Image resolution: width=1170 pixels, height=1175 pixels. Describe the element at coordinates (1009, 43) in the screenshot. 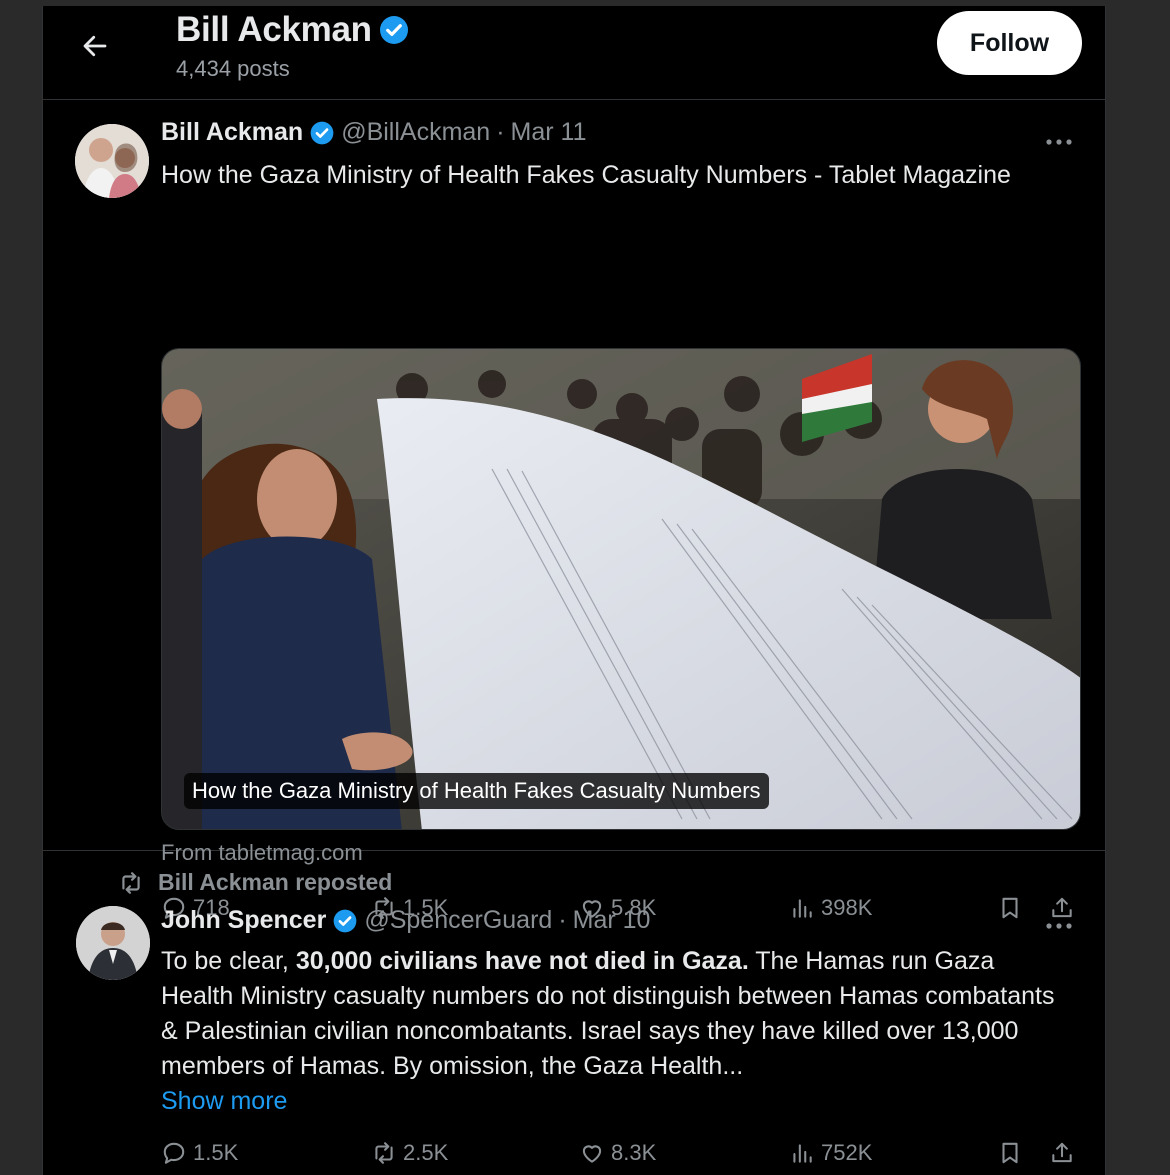

I see `follow-button: Follow` at that location.